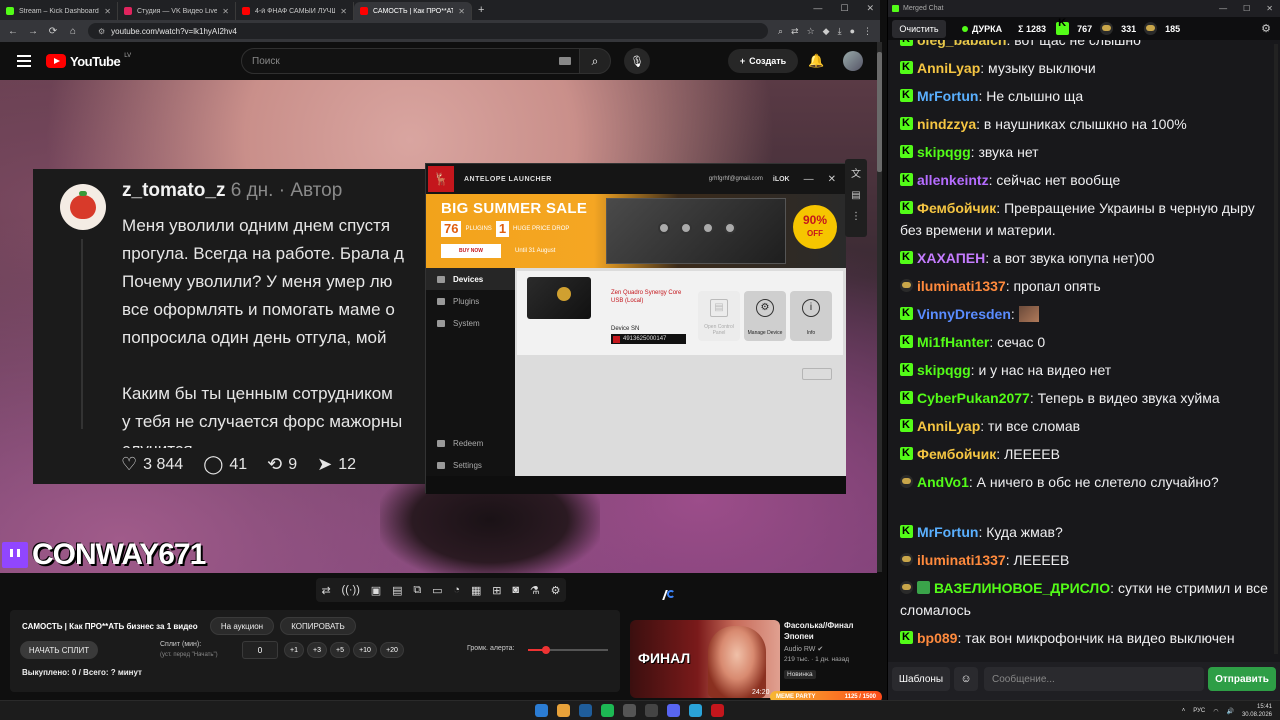 This screenshot has height=720, width=1280. What do you see at coordinates (13, 31) in the screenshot?
I see `back-icon: ←` at bounding box center [13, 31].